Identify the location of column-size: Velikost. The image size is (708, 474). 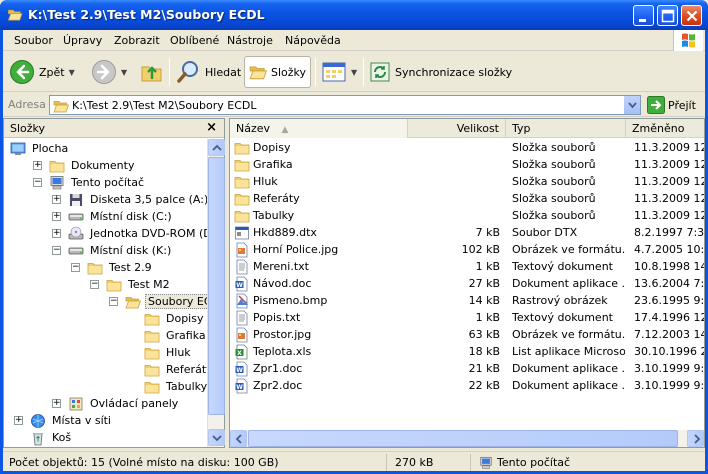
(457, 128).